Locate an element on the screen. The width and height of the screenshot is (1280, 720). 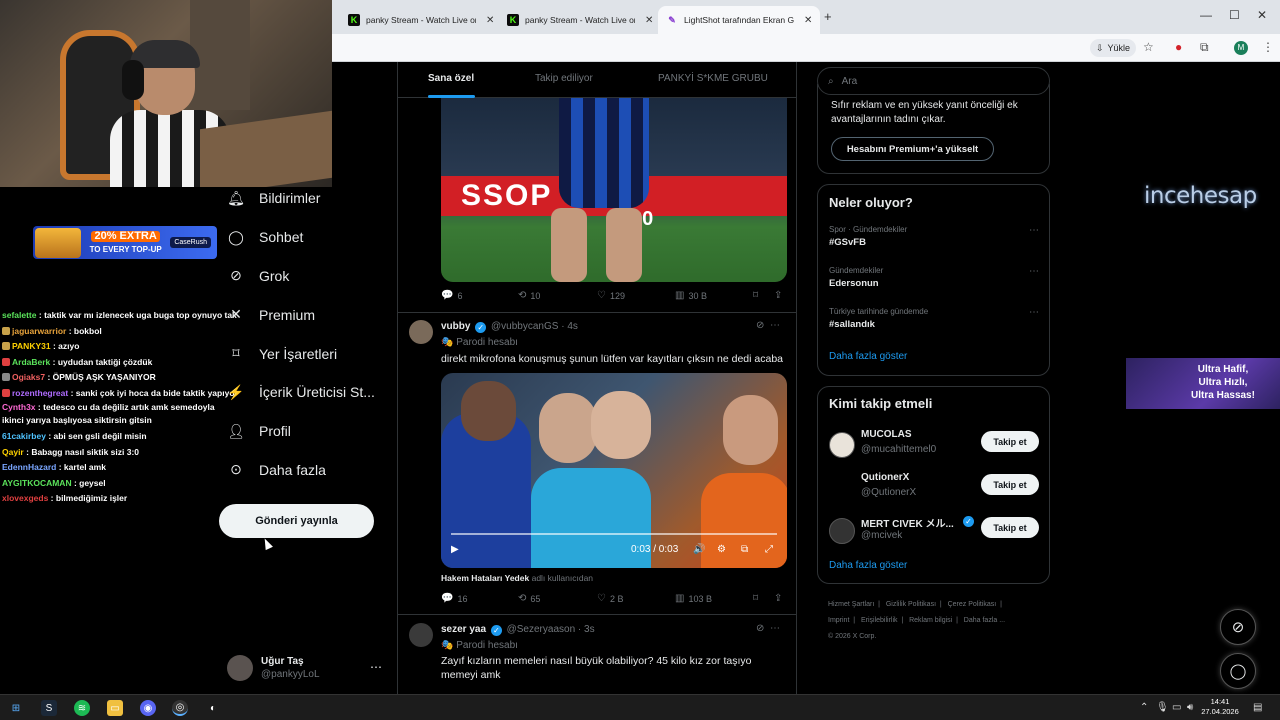
minimize-icon: — is located at coordinates (1206, 15).